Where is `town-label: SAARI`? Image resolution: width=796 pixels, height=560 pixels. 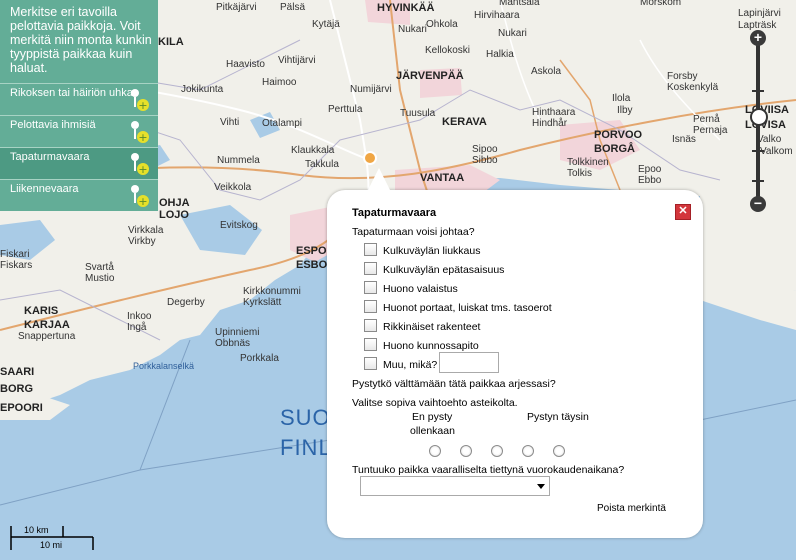 town-label: SAARI is located at coordinates (17, 372).